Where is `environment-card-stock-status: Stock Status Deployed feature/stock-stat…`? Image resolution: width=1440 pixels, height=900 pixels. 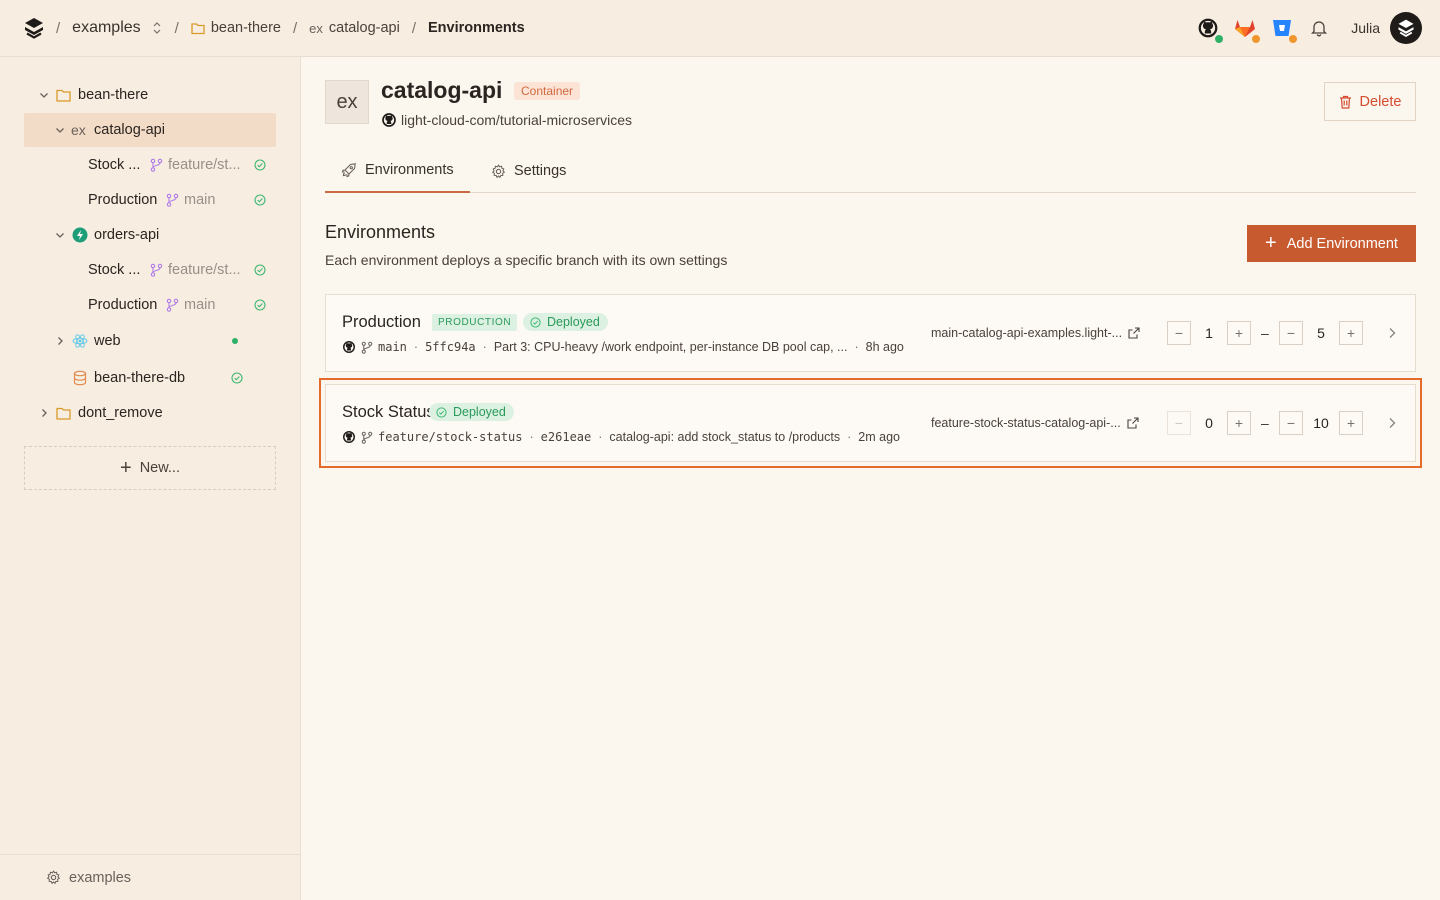 environment-card-stock-status: Stock Status Deployed feature/stock-stat… is located at coordinates (870, 423).